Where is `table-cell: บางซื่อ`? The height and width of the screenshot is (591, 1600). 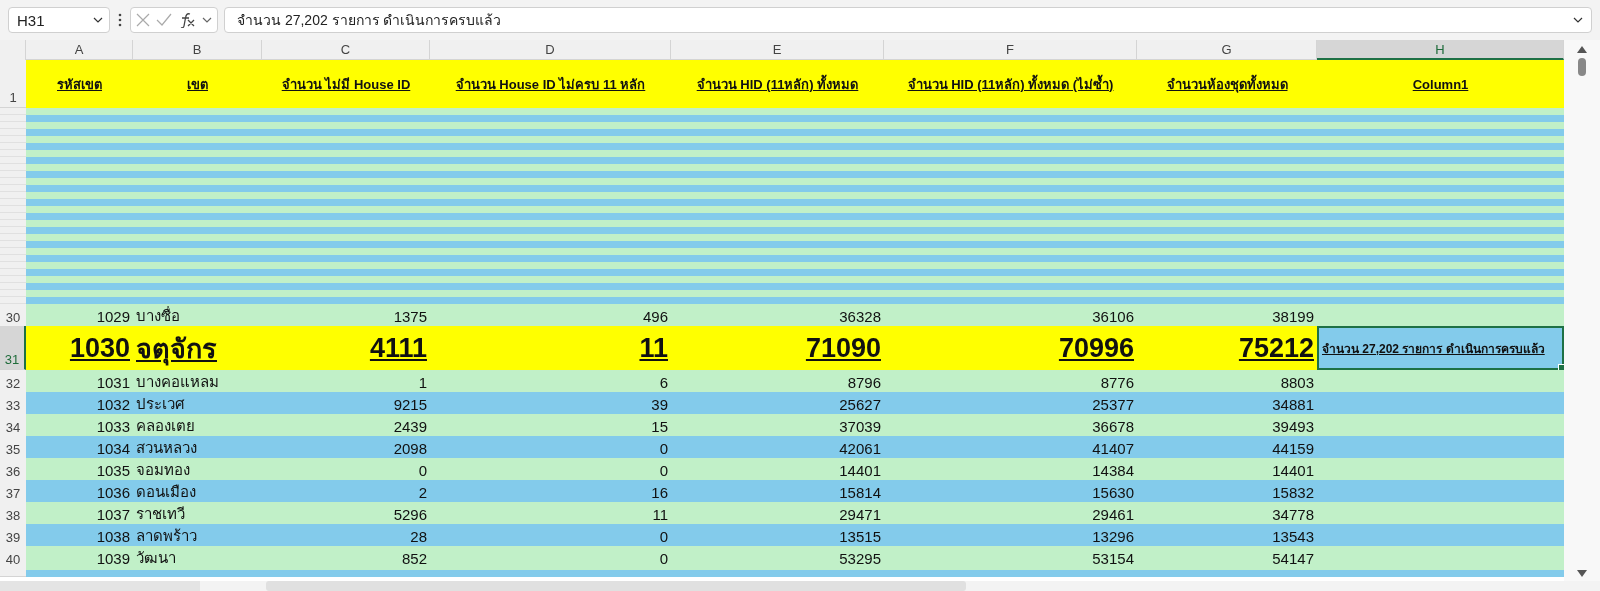
table-cell: บางซื่อ is located at coordinates (197, 316).